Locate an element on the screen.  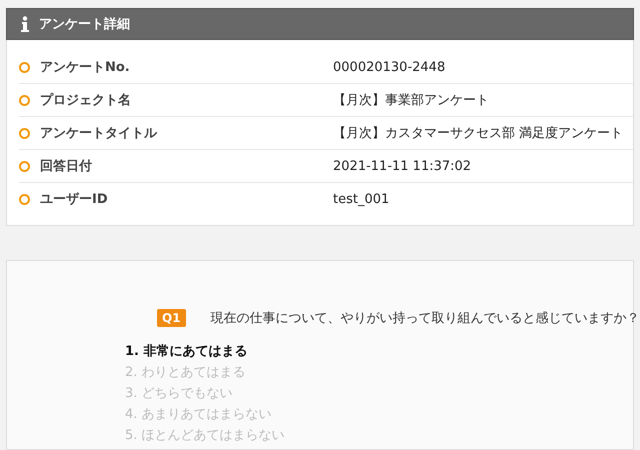
answer-option: 3. どちらでもない is located at coordinates (179, 393).